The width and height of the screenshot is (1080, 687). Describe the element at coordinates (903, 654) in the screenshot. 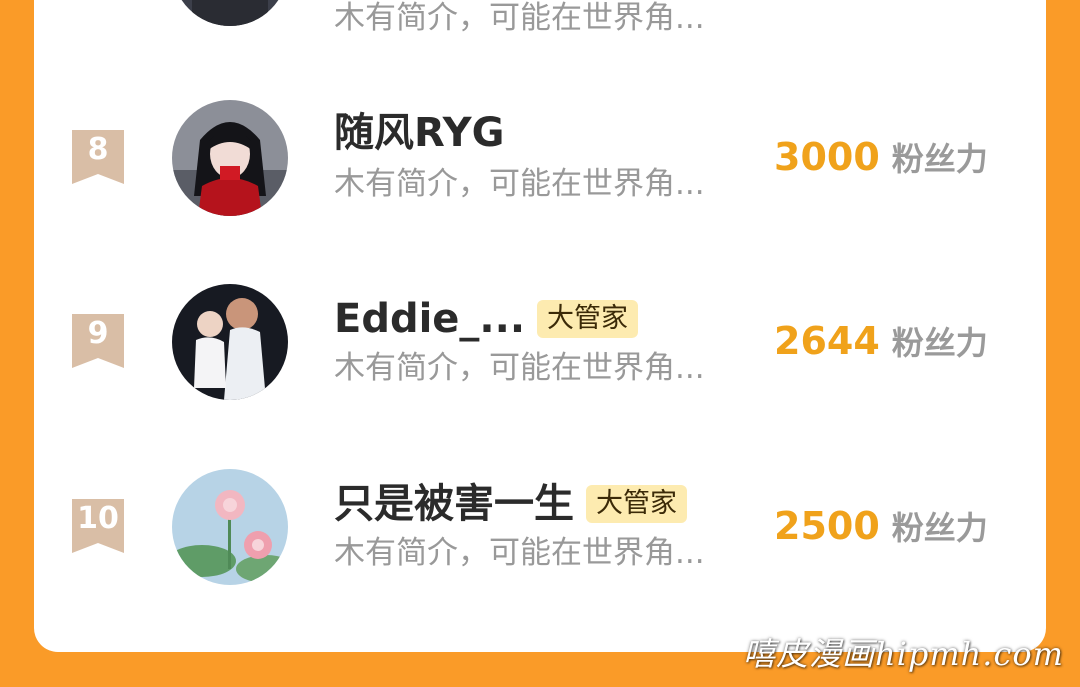

I see `watermark: 嘻皮漫画hipmh.com` at that location.